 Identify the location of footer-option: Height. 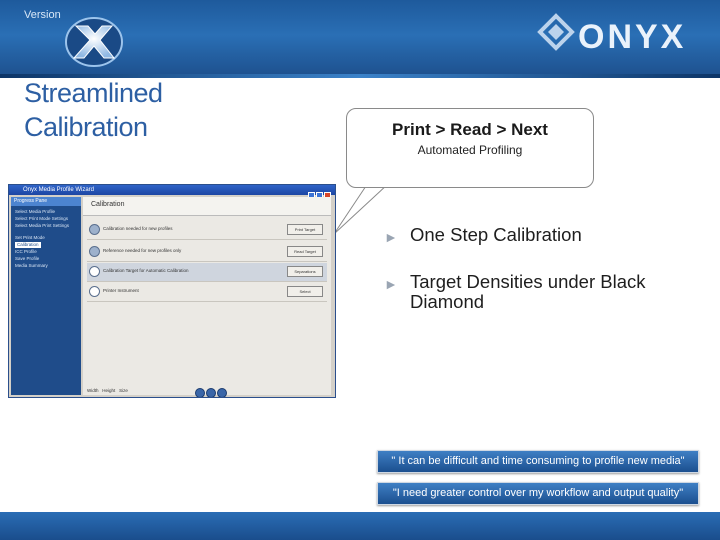
(109, 390).